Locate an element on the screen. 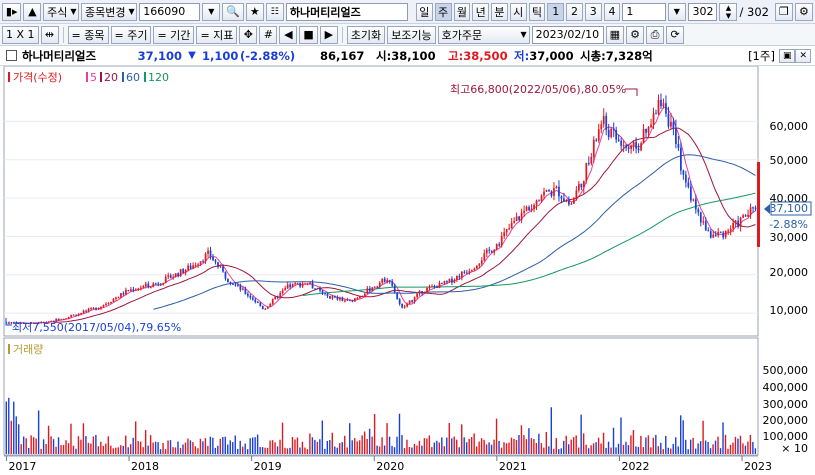 The width and height of the screenshot is (815, 475). stop-button: ■ is located at coordinates (308, 34).